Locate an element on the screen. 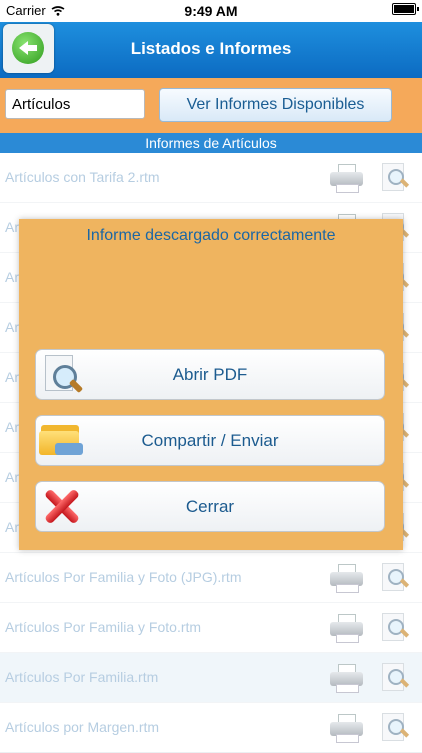 The height and width of the screenshot is (753, 422). toolbar: Artículos Ver Informes Disponibles is located at coordinates (211, 105).